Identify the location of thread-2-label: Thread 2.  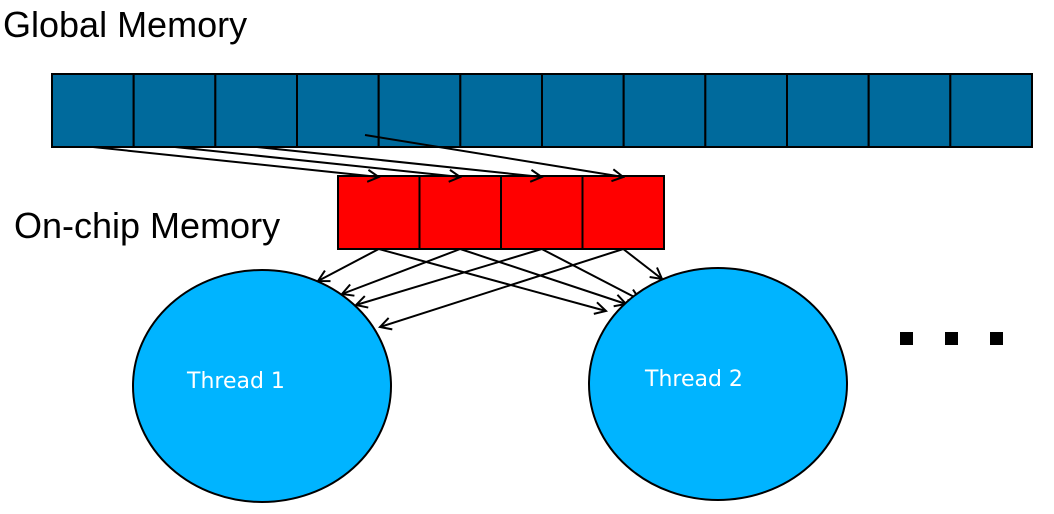
(693, 379).